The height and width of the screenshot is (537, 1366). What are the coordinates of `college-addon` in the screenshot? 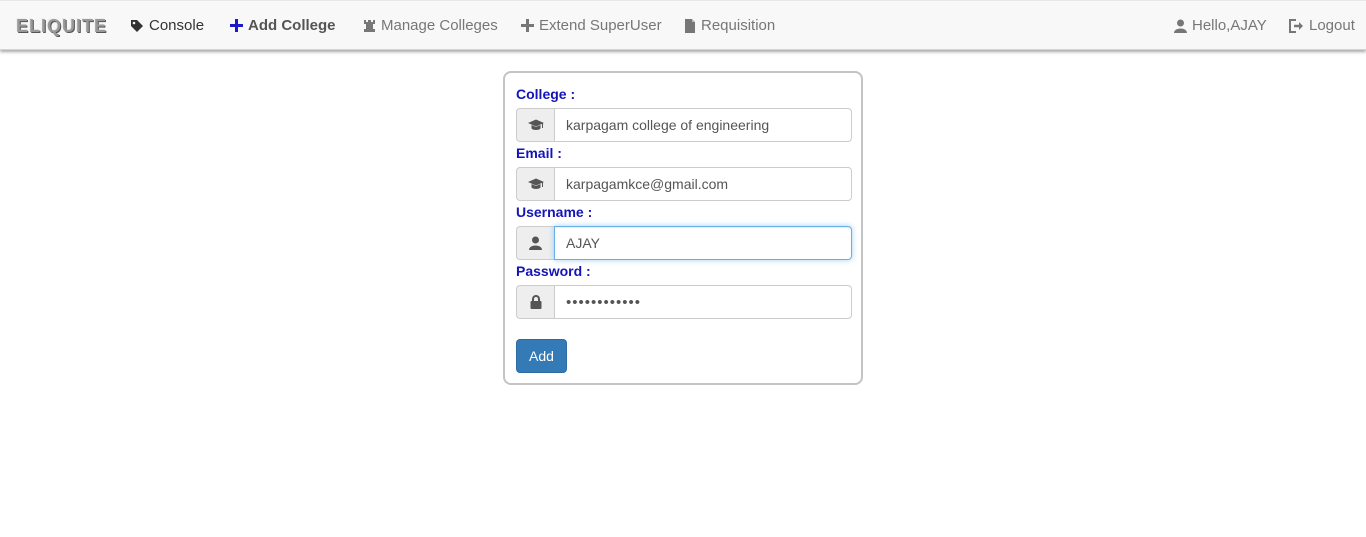 It's located at (535, 125).